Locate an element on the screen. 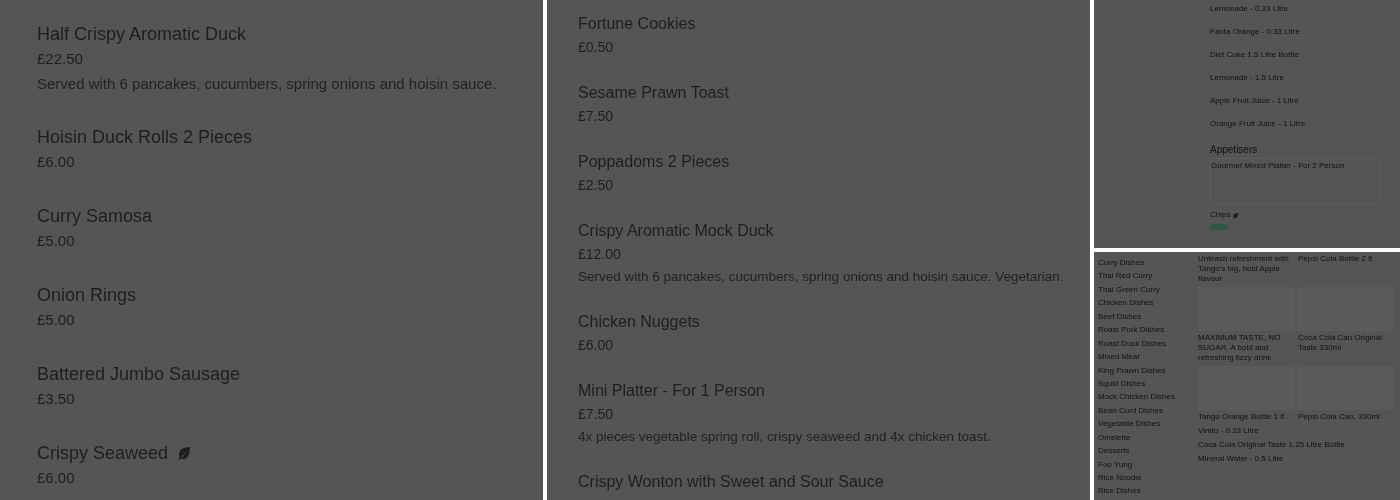 This screenshot has width=1400, height=500. item-name: Chicken Nuggets is located at coordinates (639, 322).